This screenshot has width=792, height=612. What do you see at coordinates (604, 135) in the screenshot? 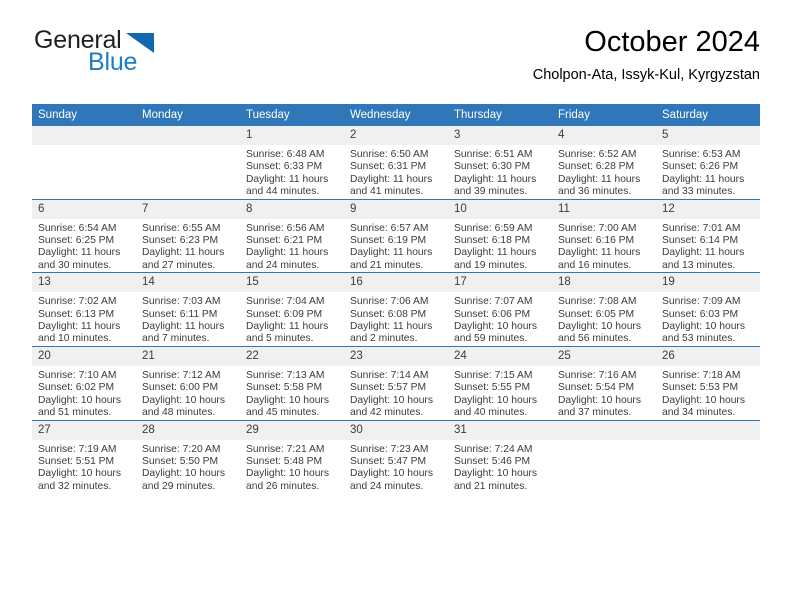
I see `day-number: 4` at bounding box center [604, 135].